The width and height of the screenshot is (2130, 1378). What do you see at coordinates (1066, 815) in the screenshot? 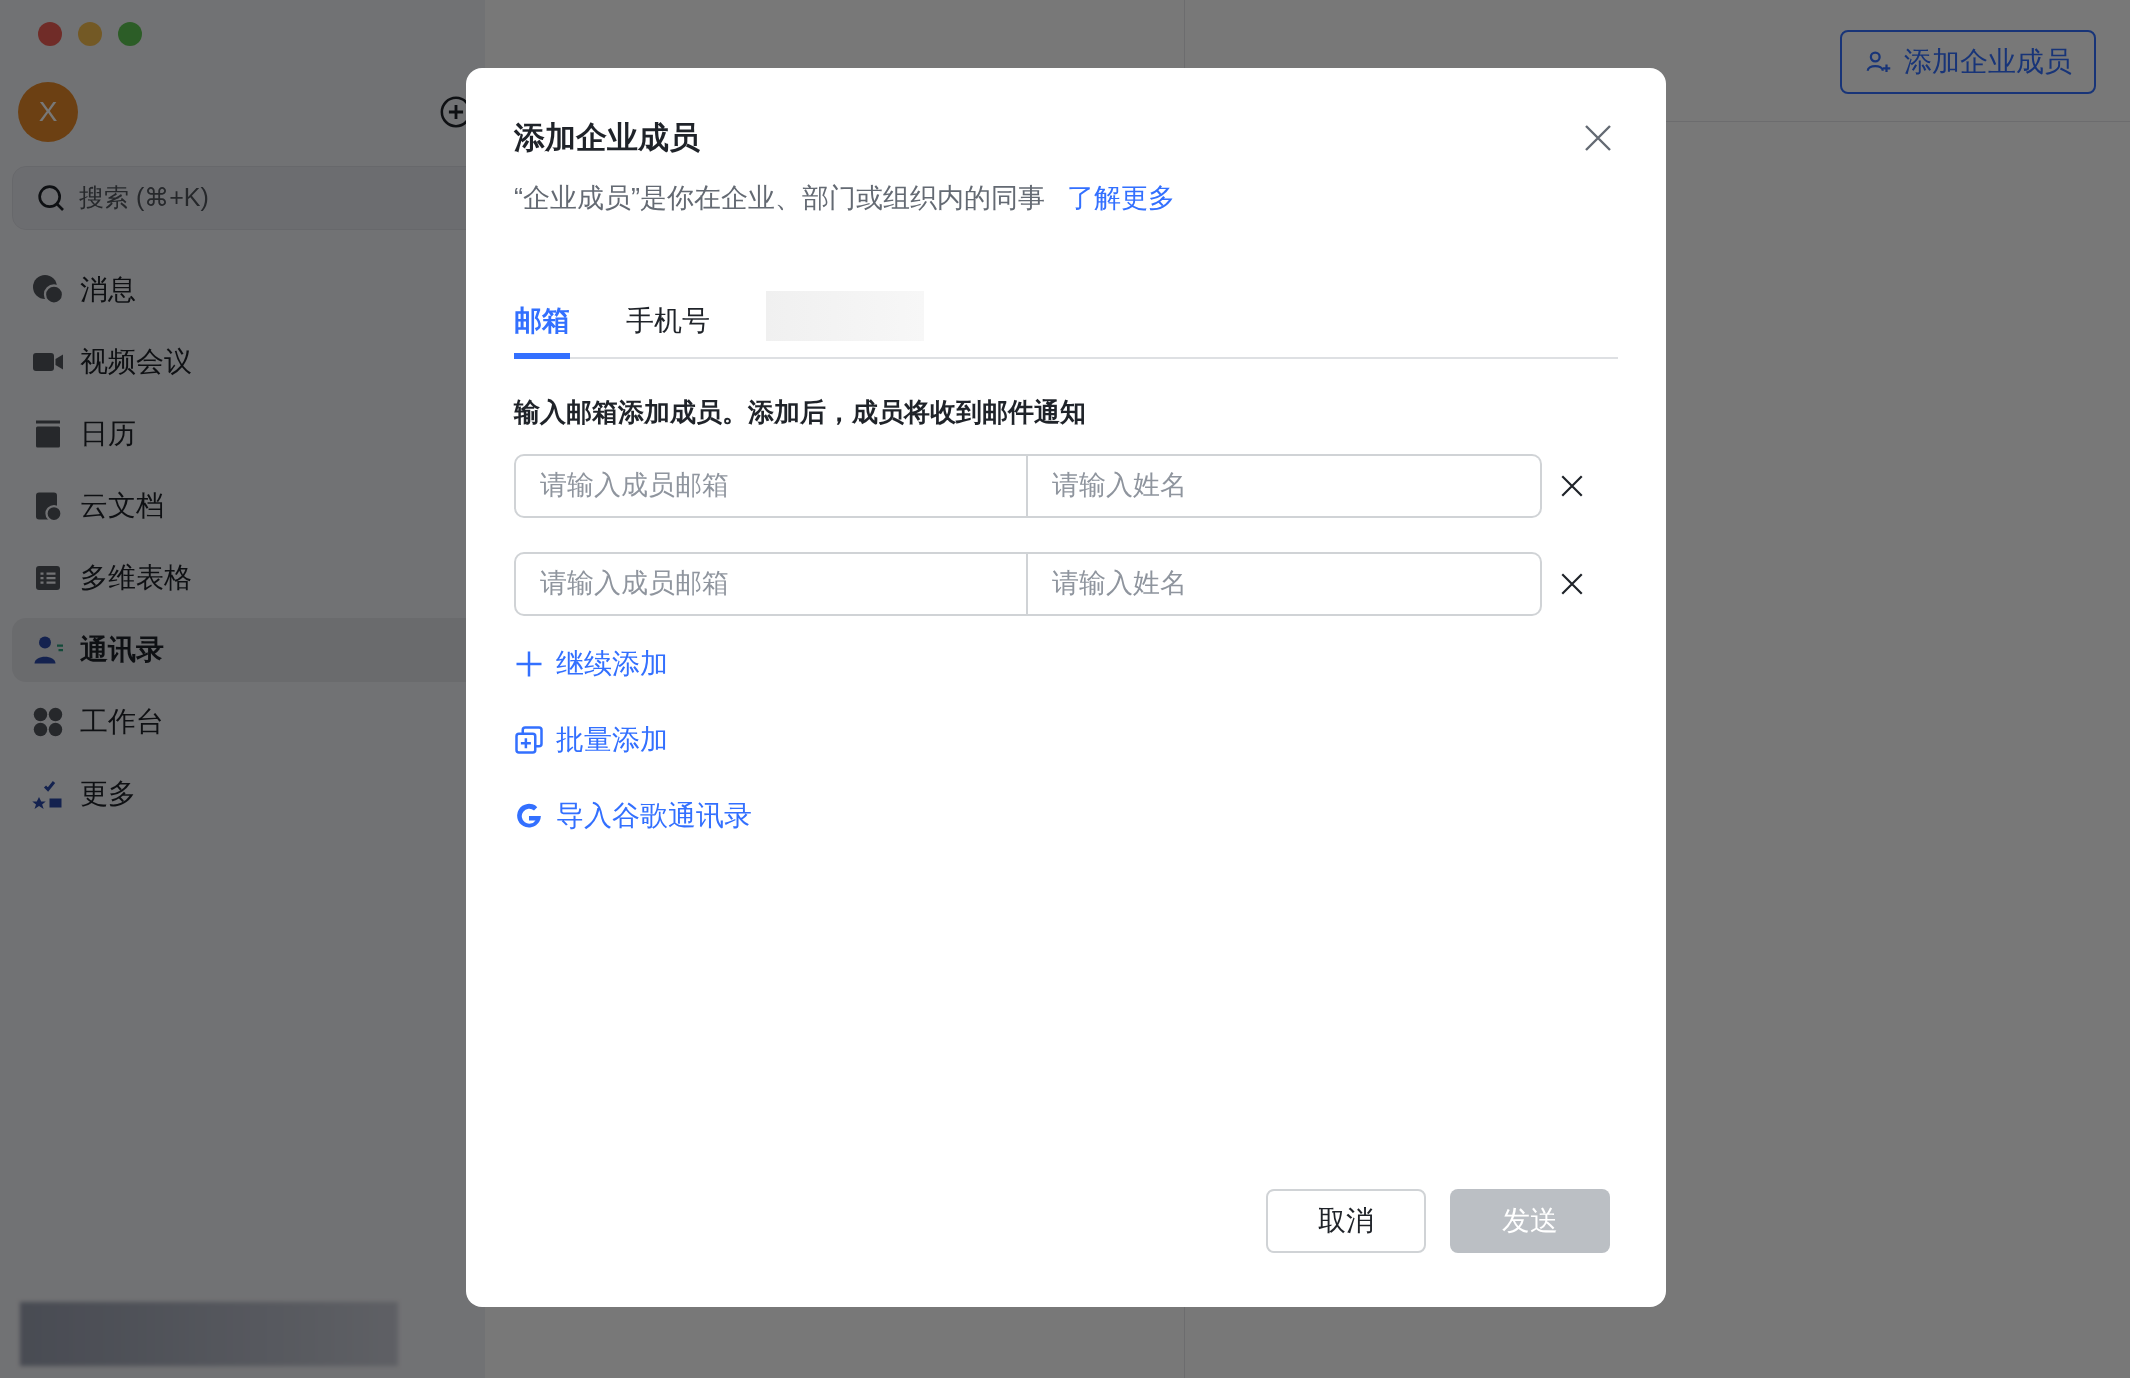
I see `action-link: 导入谷歌通讯录` at bounding box center [1066, 815].